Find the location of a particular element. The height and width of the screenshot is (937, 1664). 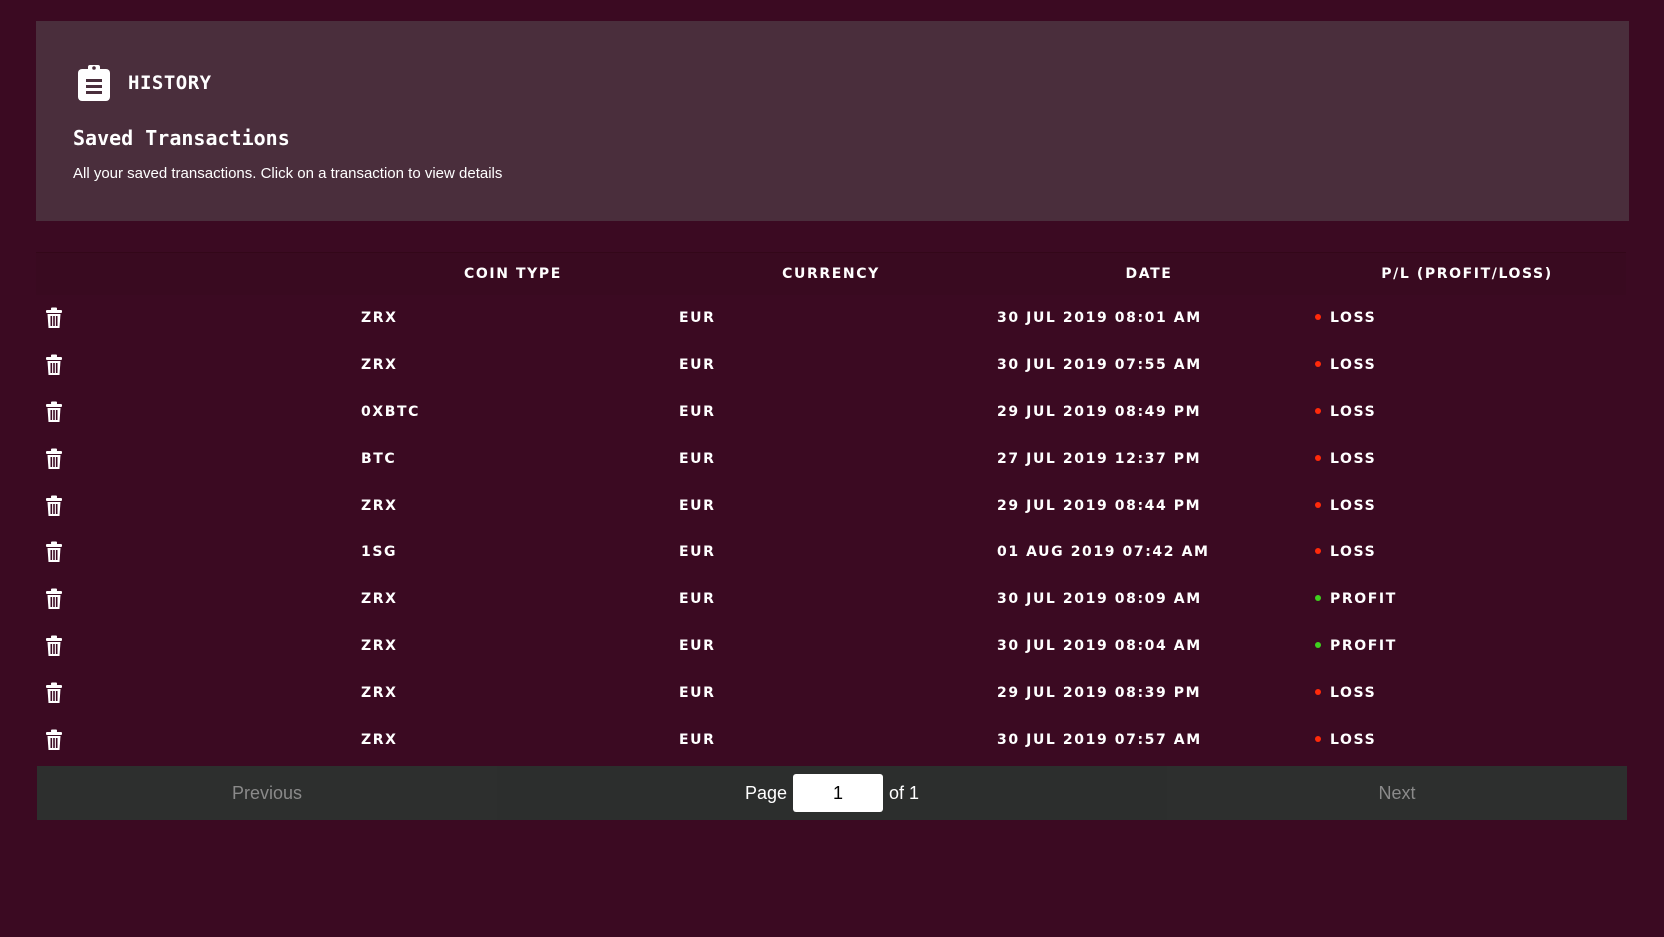

coin-type-cell: 0XBTC is located at coordinates (391, 411).